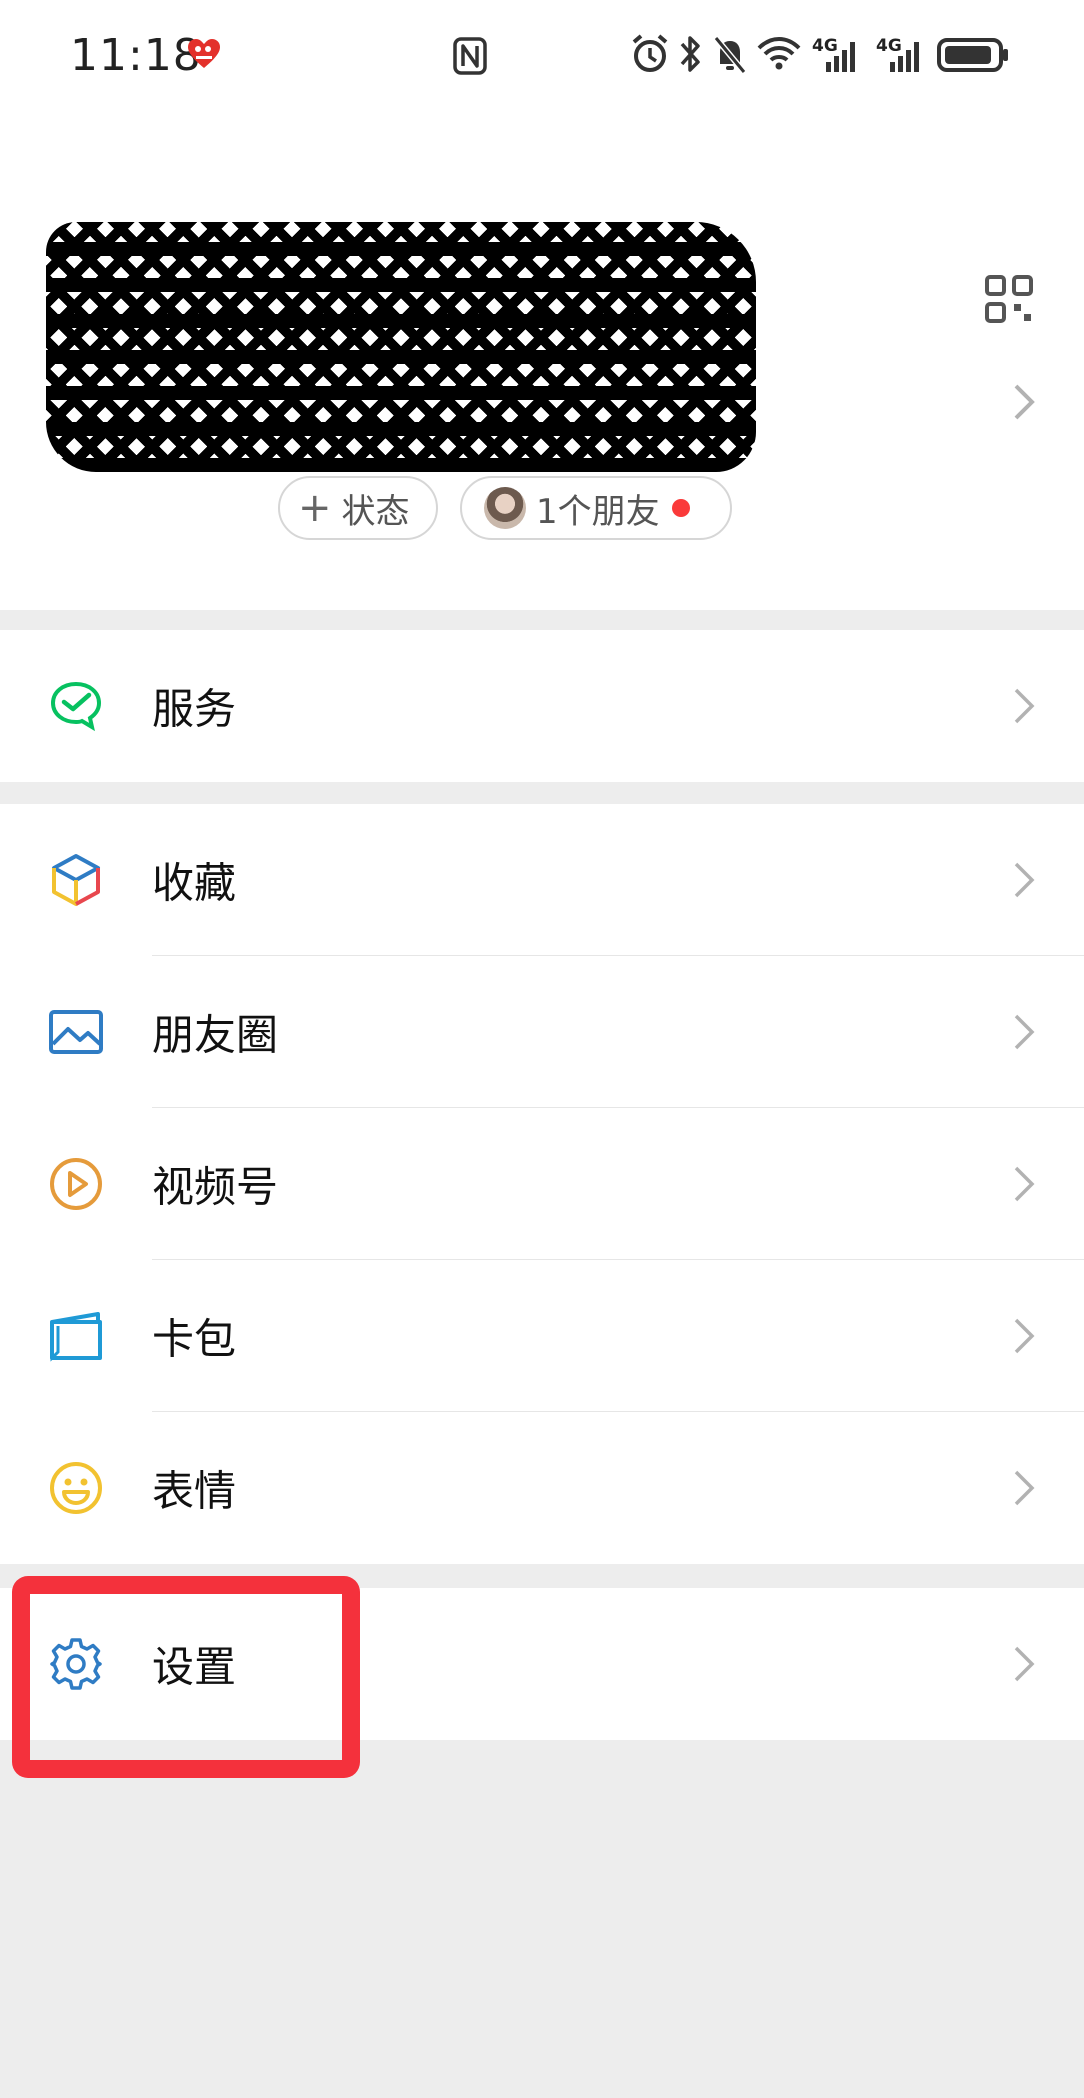  What do you see at coordinates (542, 1336) in the screenshot?
I see `menu-item-card-wallet: 卡包` at bounding box center [542, 1336].